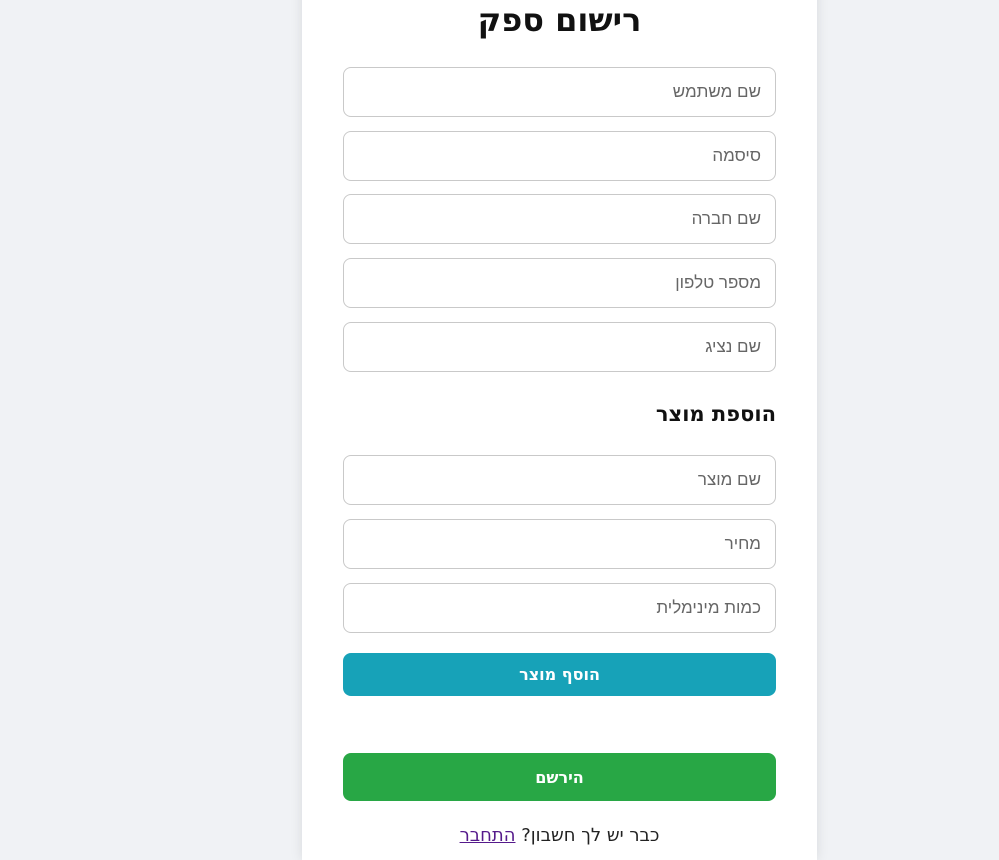  Describe the element at coordinates (590, 835) in the screenshot. I see `login-prompt-text: כבר יש לך חשבון?` at that location.